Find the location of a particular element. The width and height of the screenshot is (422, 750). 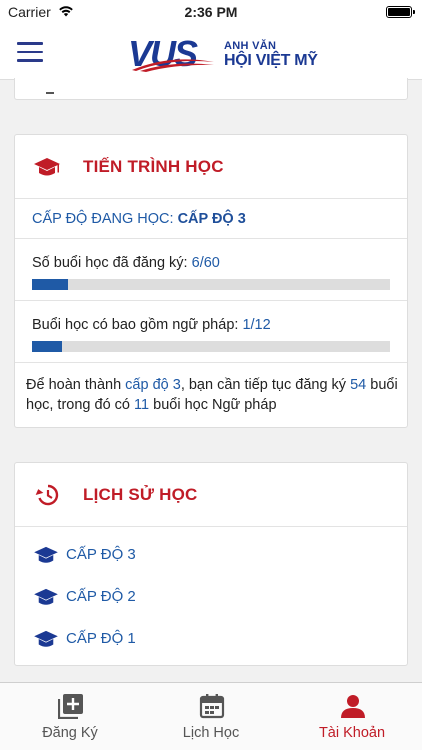

current-level-text: CẤP ĐỘ ĐANG HỌC: CẤP ĐỘ 3 is located at coordinates (139, 219).